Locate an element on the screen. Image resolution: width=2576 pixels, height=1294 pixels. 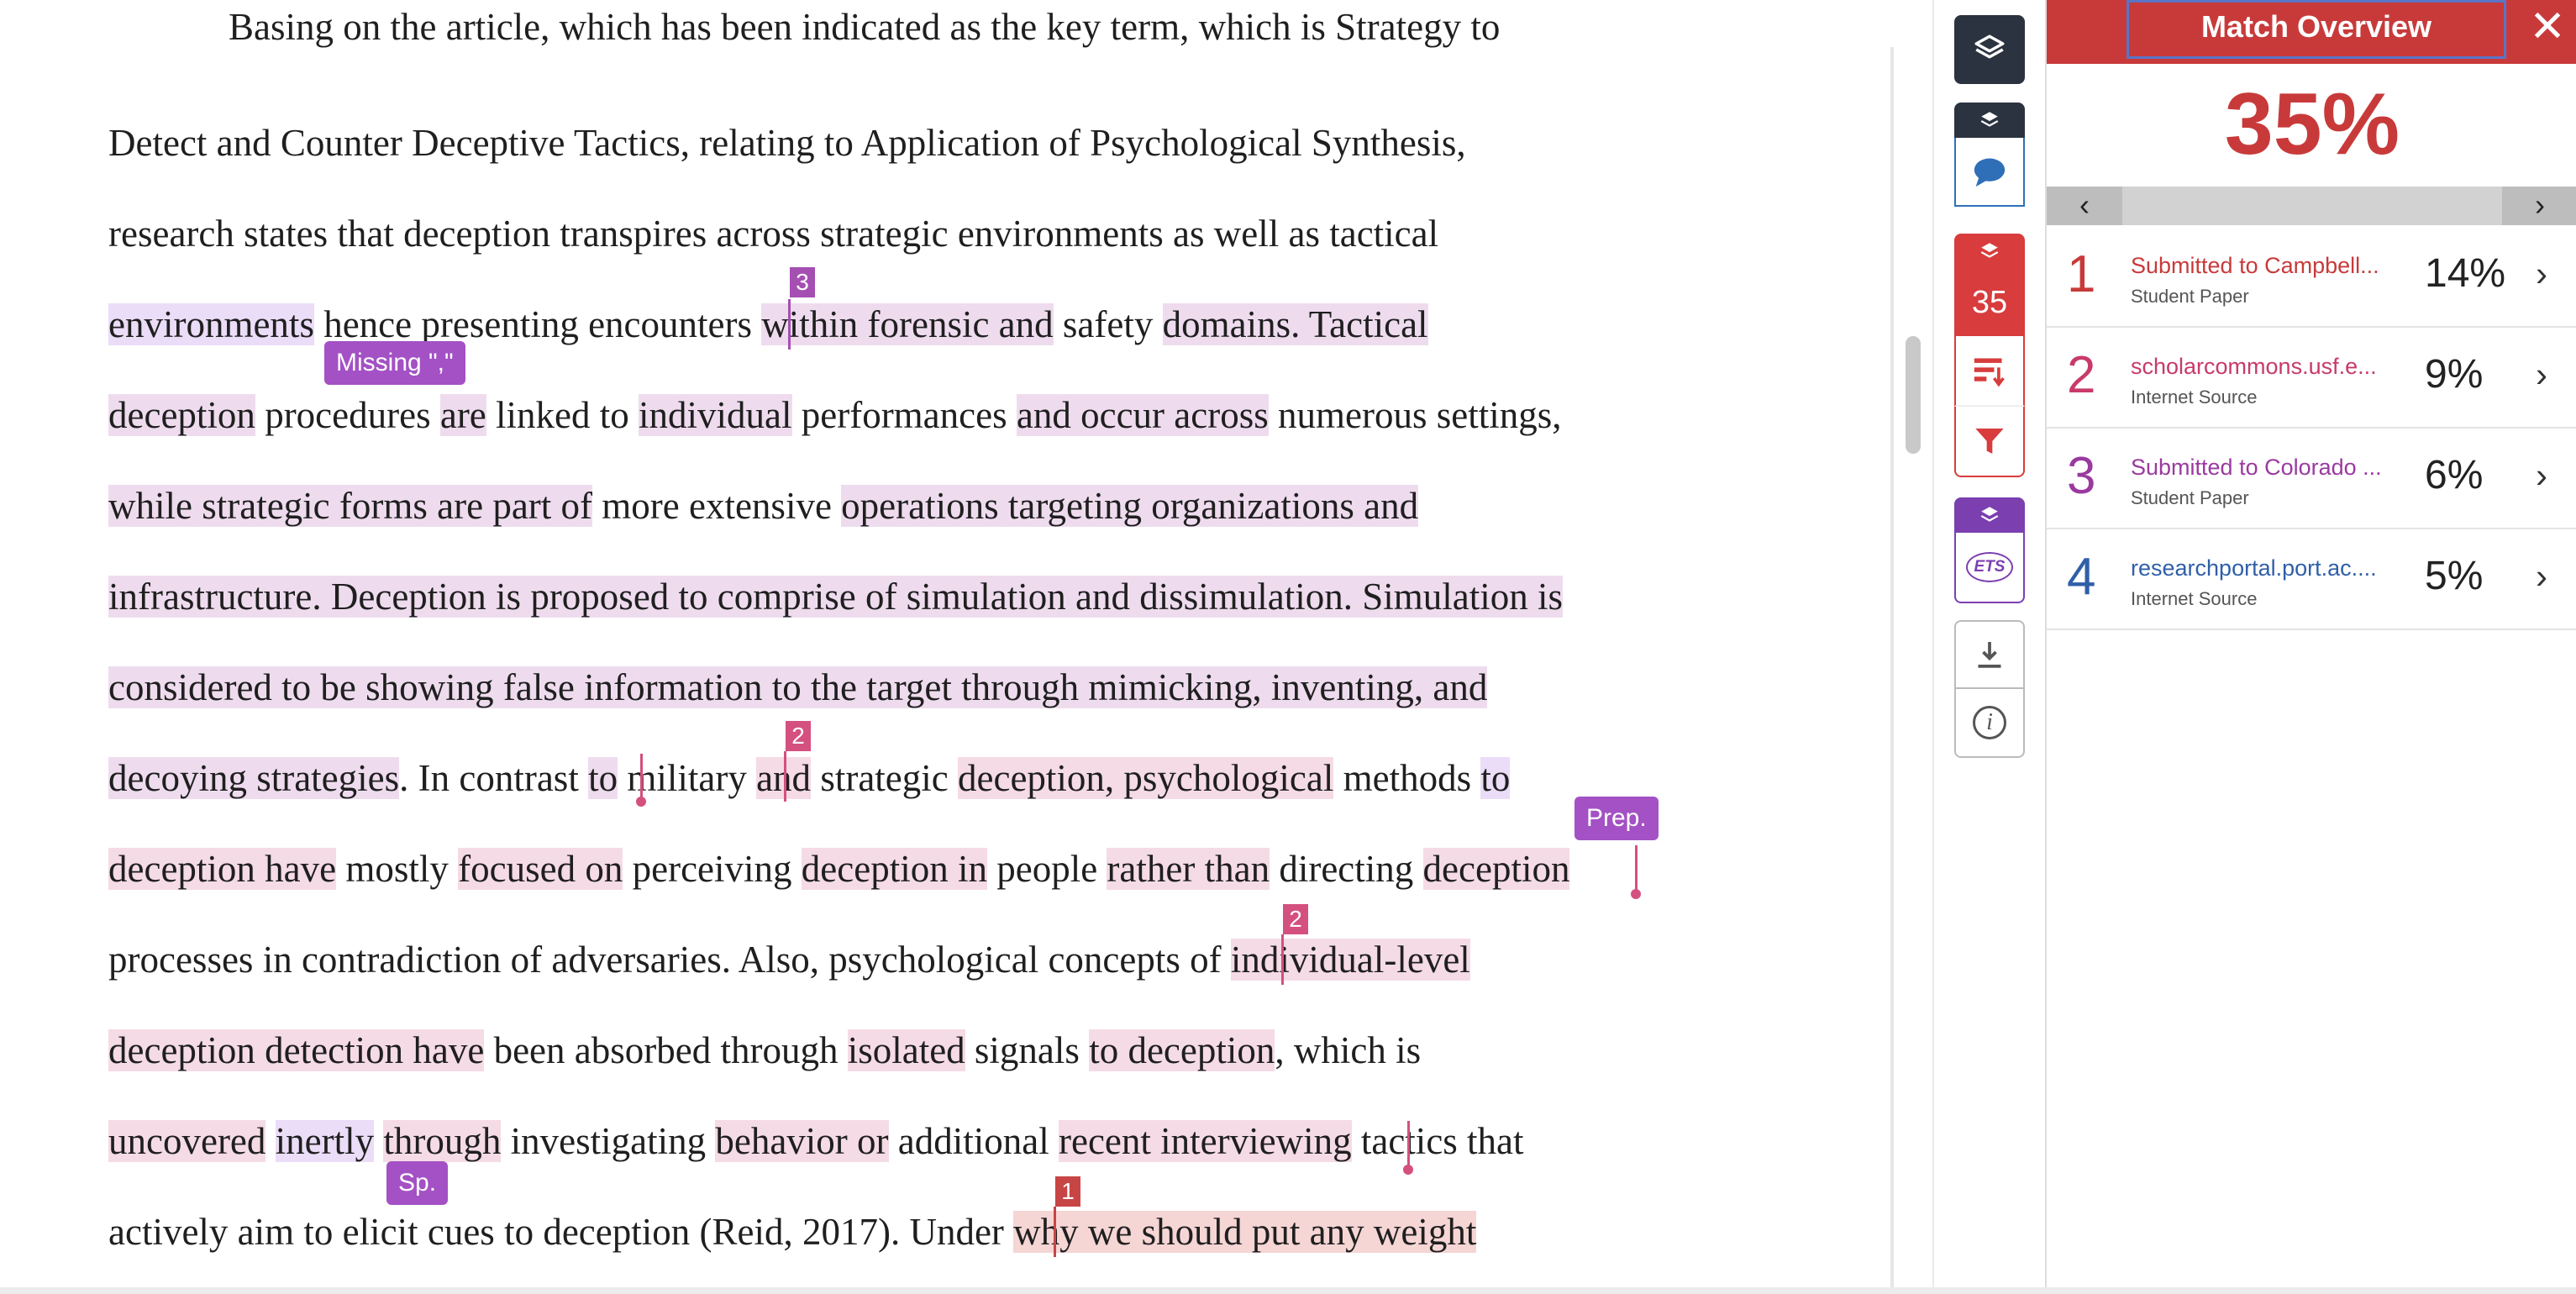
text-run: signals is located at coordinates (1027, 1050).